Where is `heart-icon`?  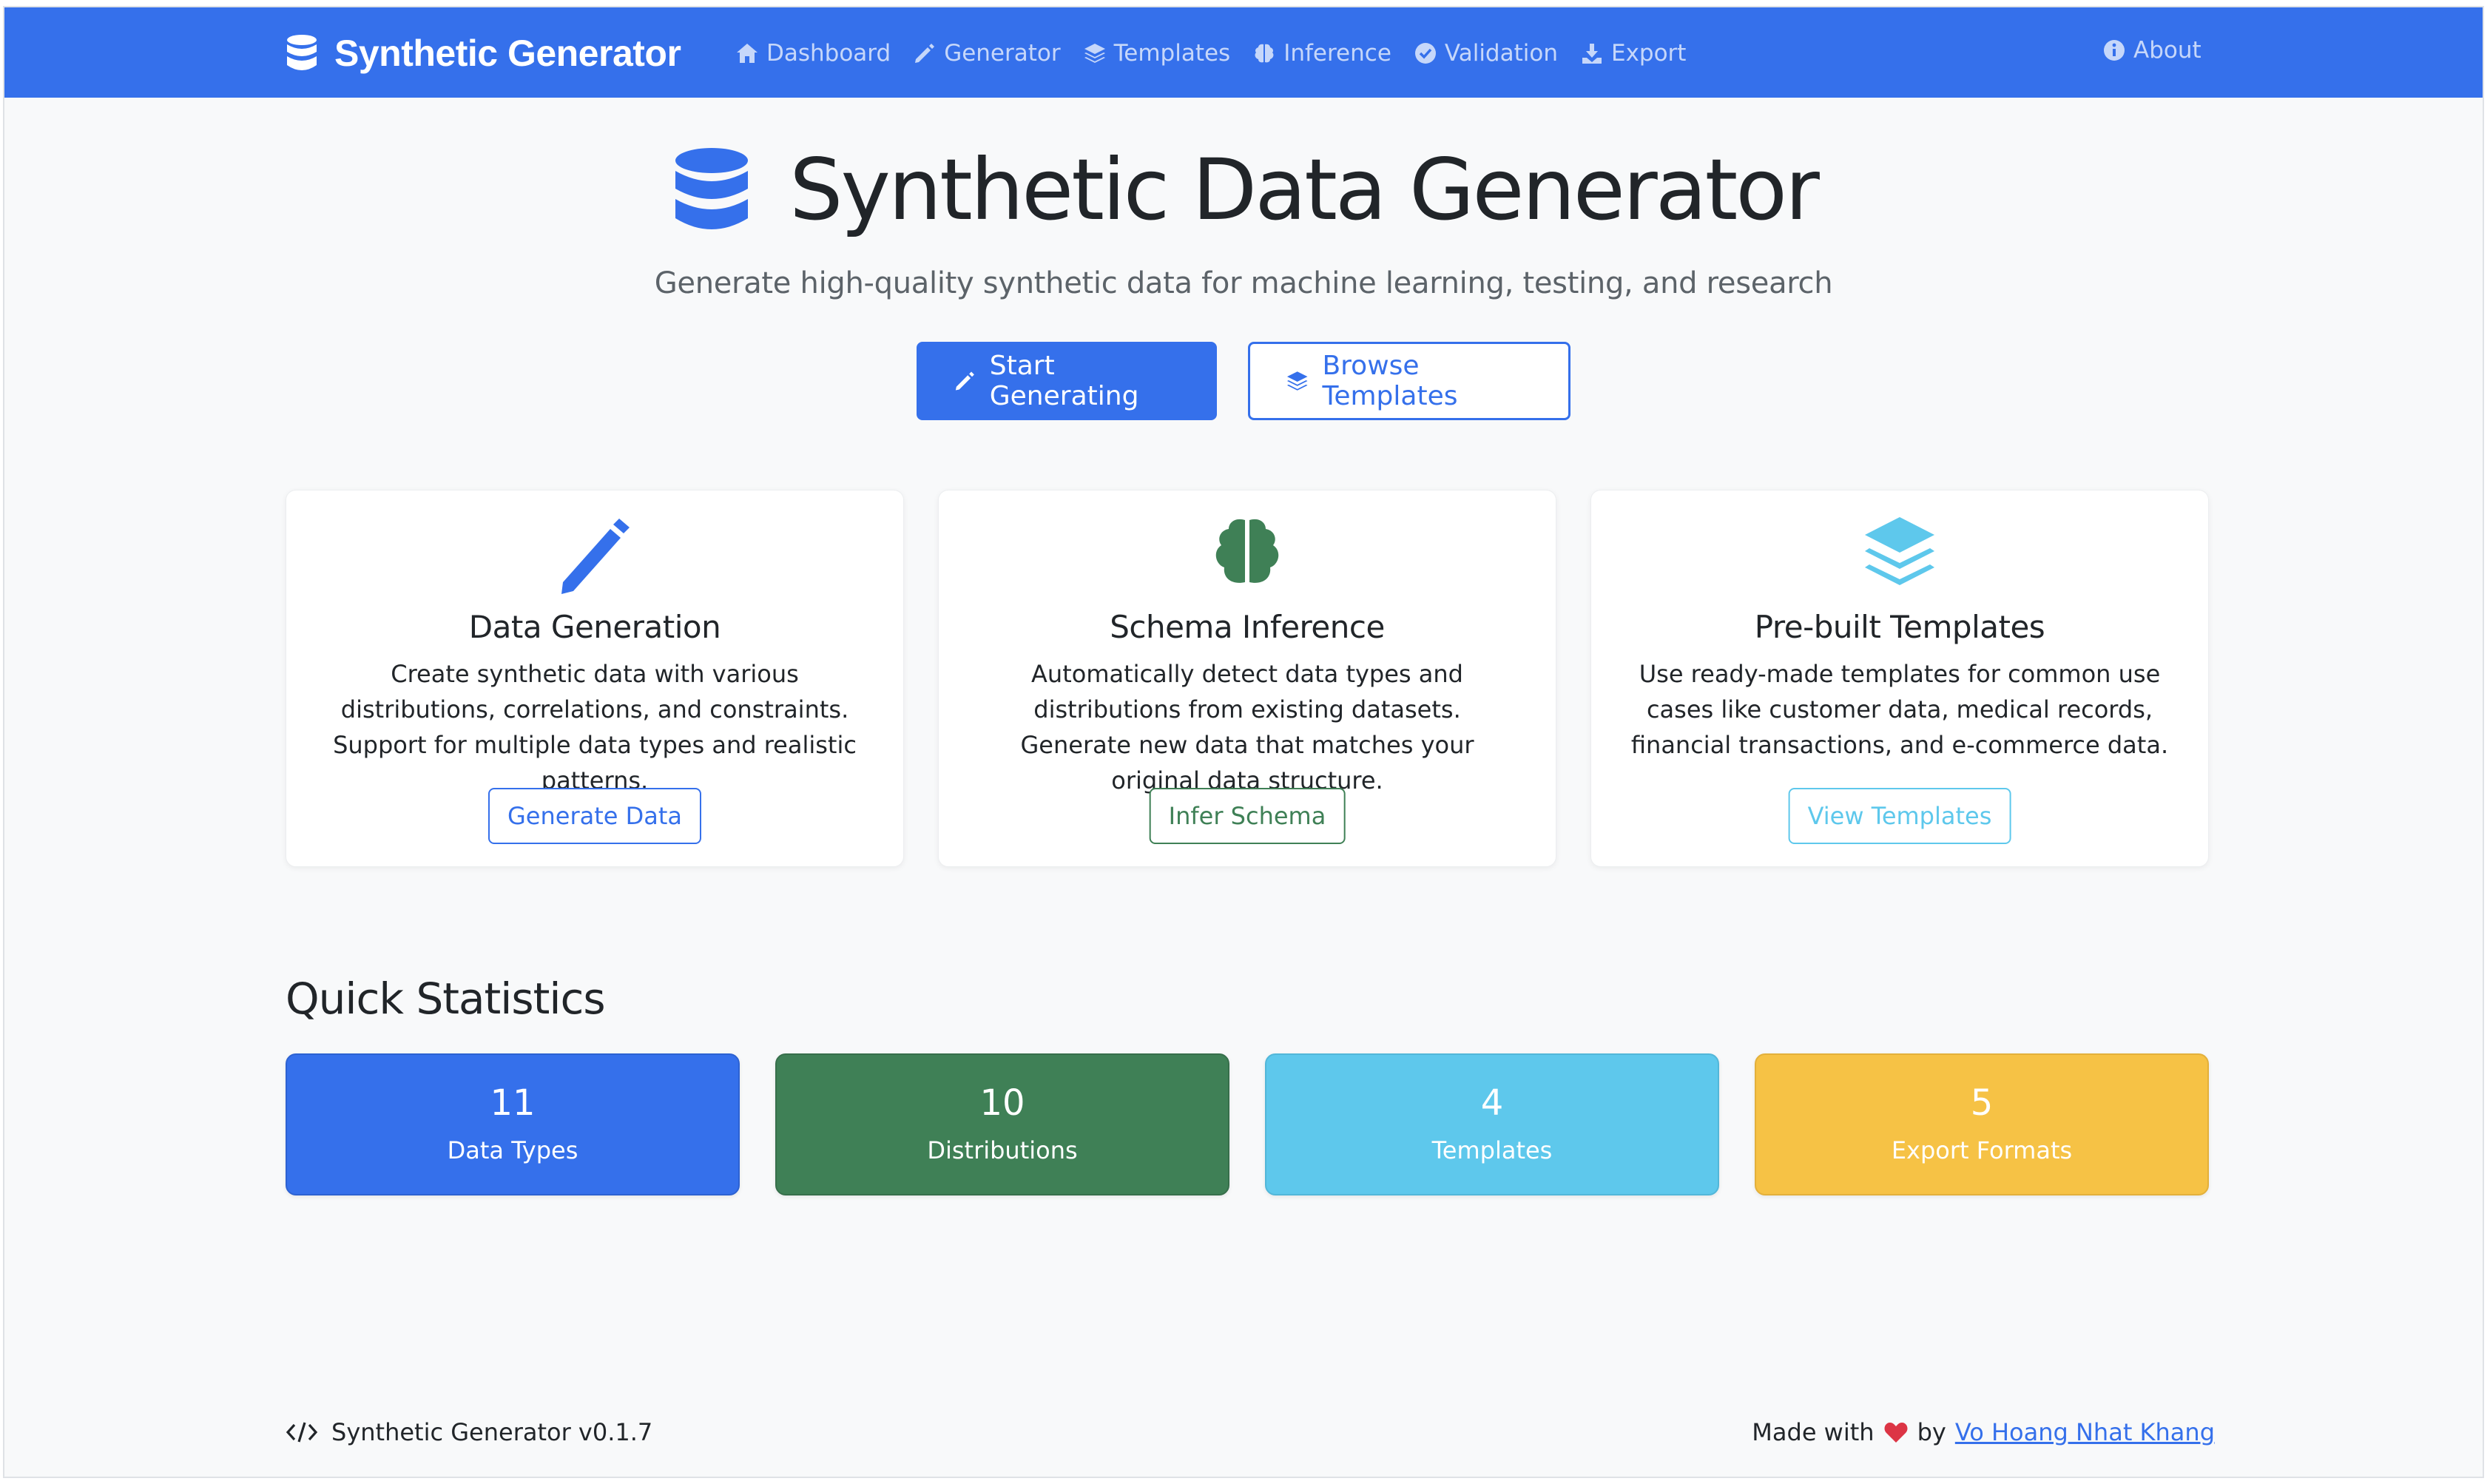
heart-icon is located at coordinates (1896, 1433).